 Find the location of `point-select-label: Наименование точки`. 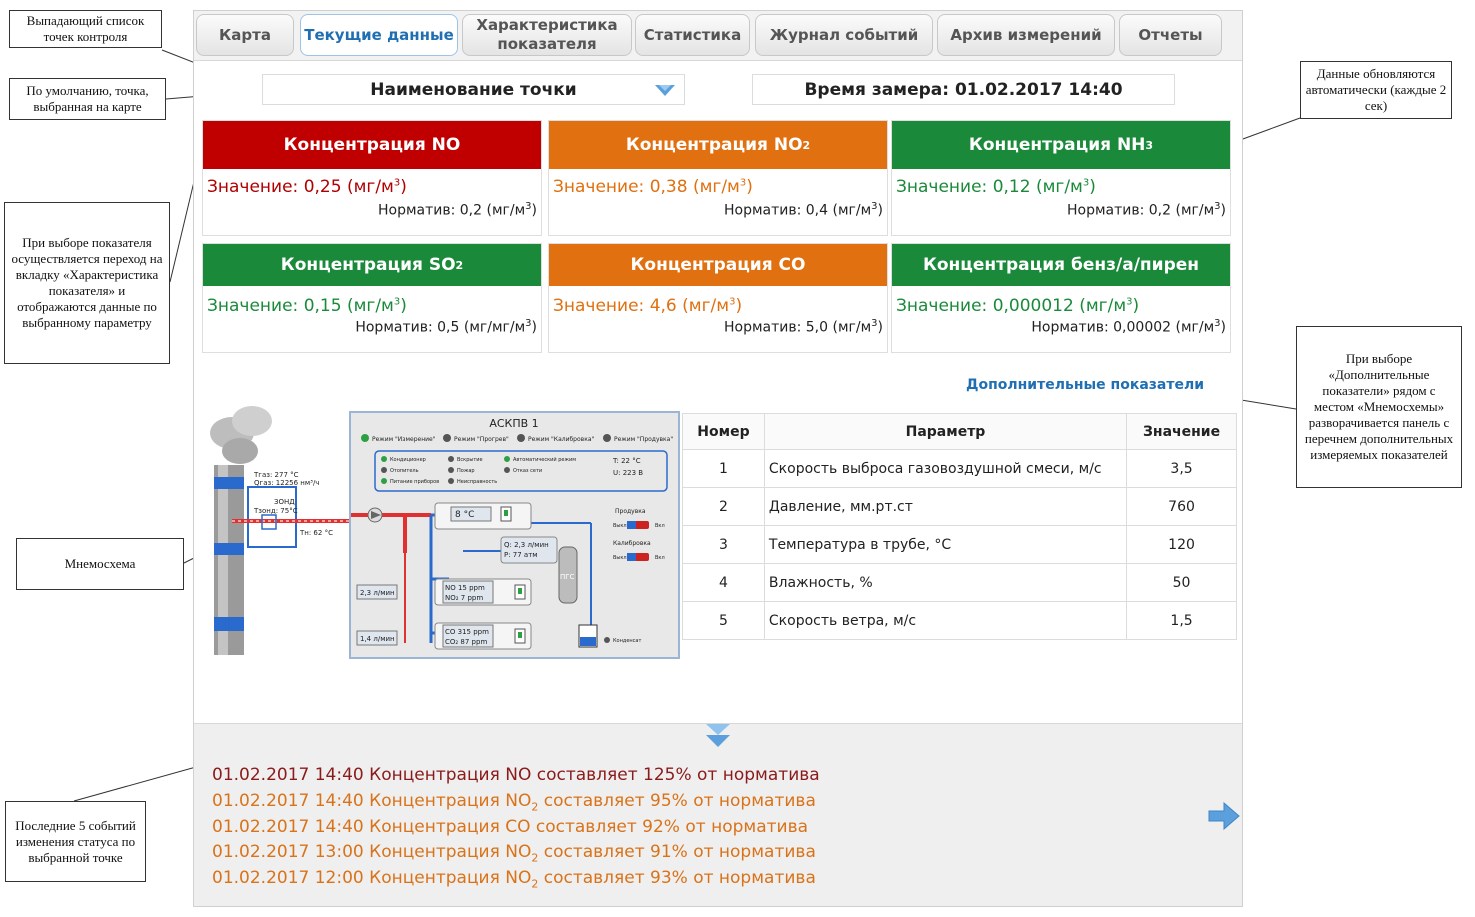

point-select-label: Наименование точки is located at coordinates (473, 89).